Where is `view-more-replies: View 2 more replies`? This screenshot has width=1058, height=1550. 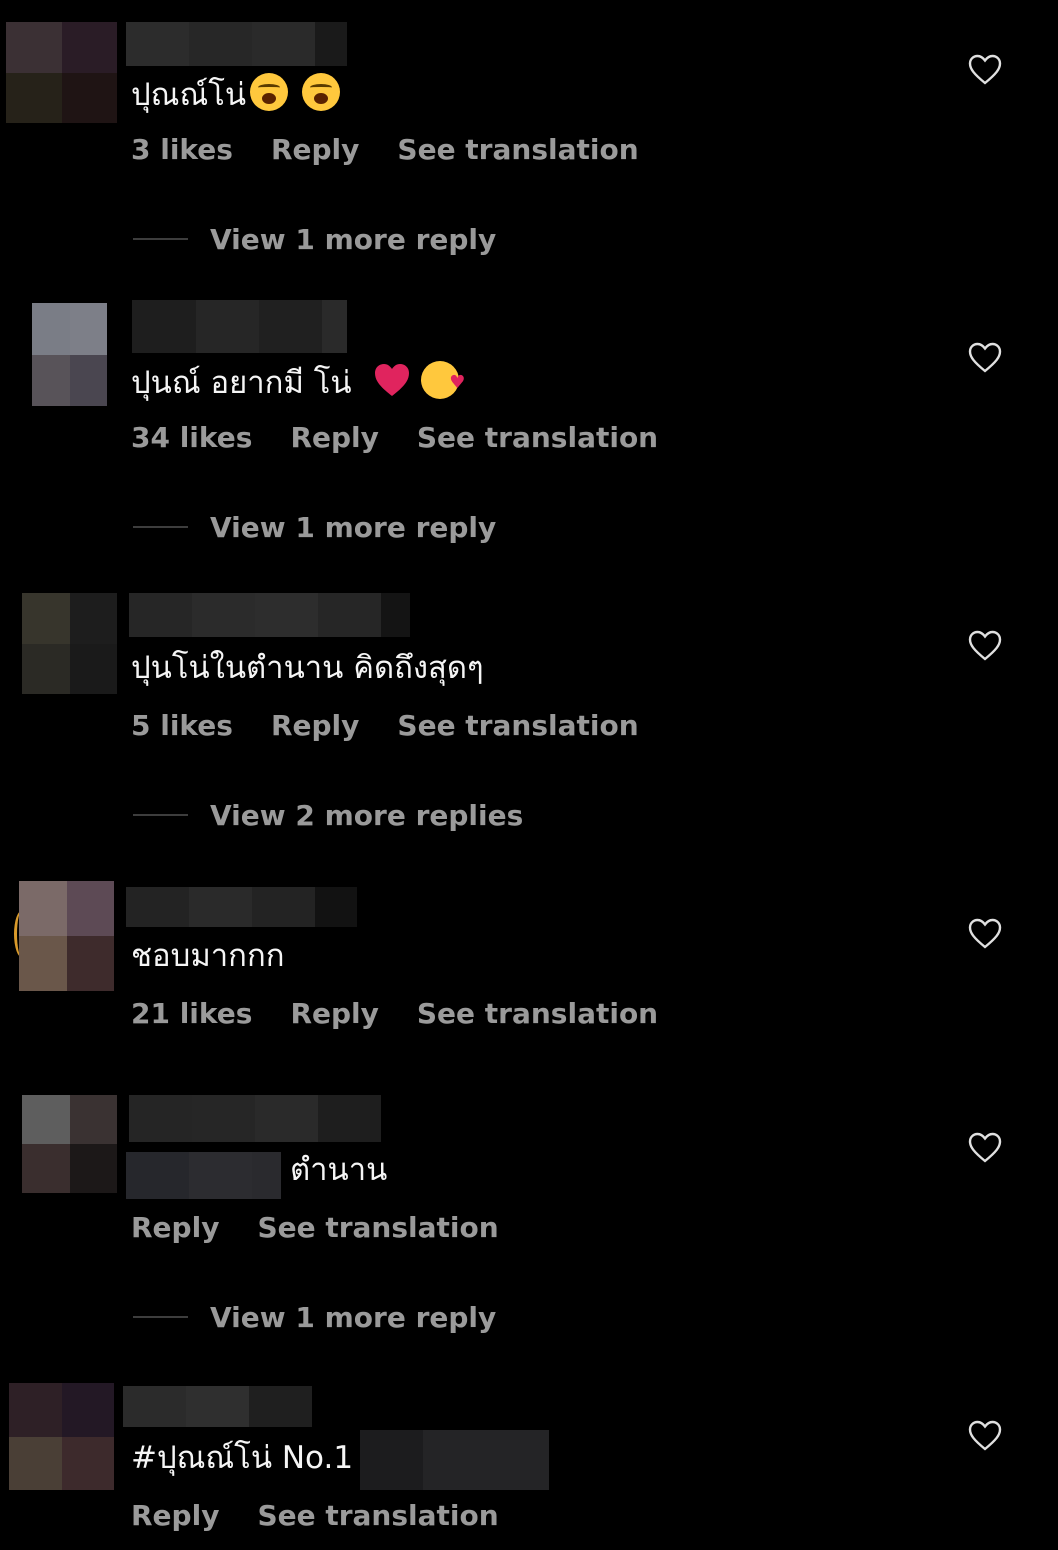
view-more-replies: View 2 more replies is located at coordinates (328, 815).